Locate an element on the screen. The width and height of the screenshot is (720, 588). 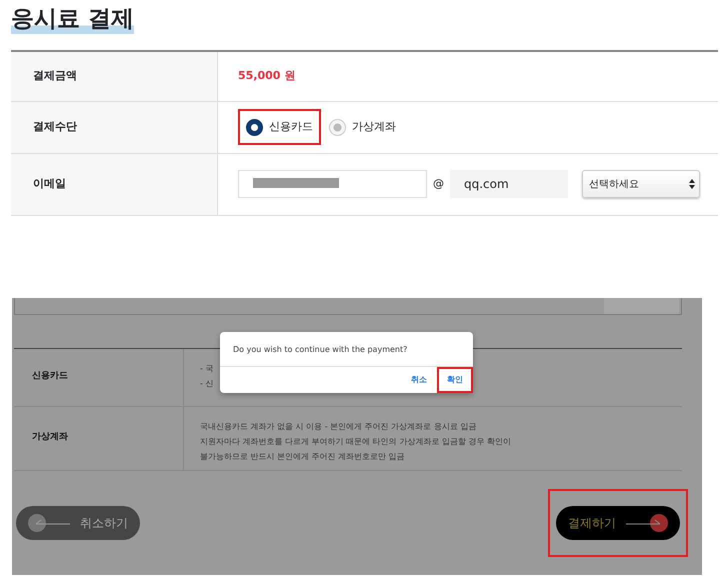
field-label: 결제금액 is located at coordinates (114, 76).